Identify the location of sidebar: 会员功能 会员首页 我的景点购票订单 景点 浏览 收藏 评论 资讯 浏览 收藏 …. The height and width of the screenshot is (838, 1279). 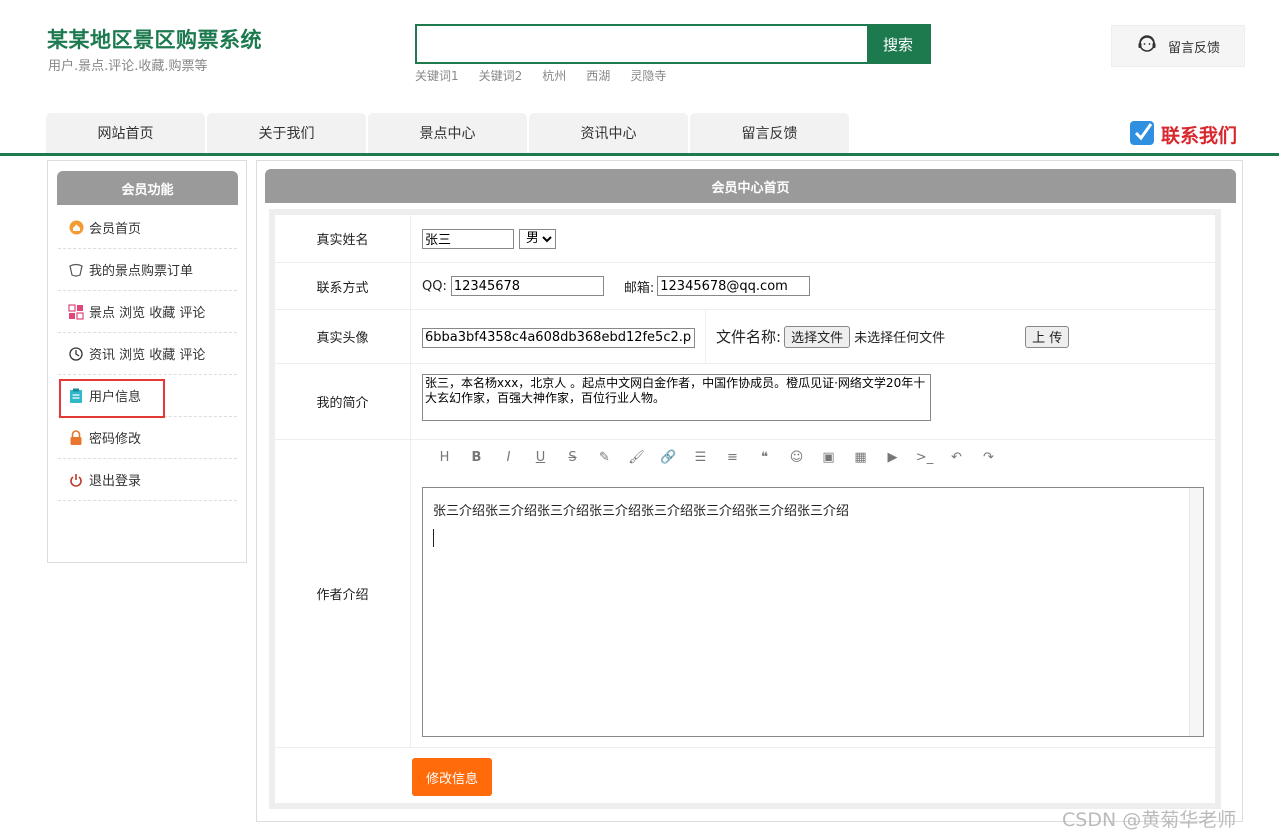
(147, 361).